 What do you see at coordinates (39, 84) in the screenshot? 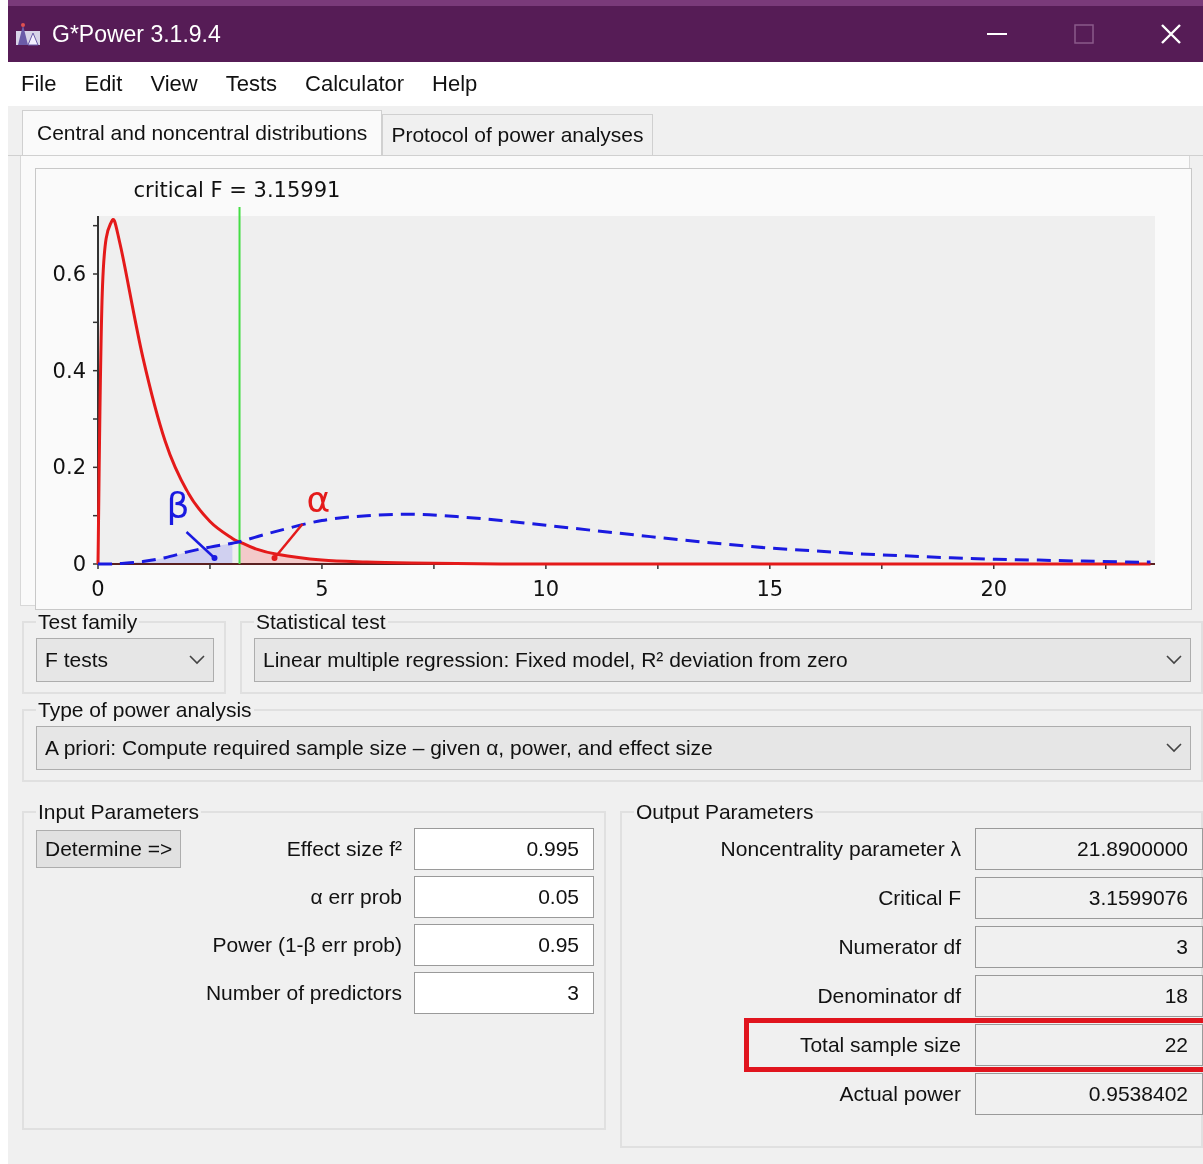
I see `menu-item: File` at bounding box center [39, 84].